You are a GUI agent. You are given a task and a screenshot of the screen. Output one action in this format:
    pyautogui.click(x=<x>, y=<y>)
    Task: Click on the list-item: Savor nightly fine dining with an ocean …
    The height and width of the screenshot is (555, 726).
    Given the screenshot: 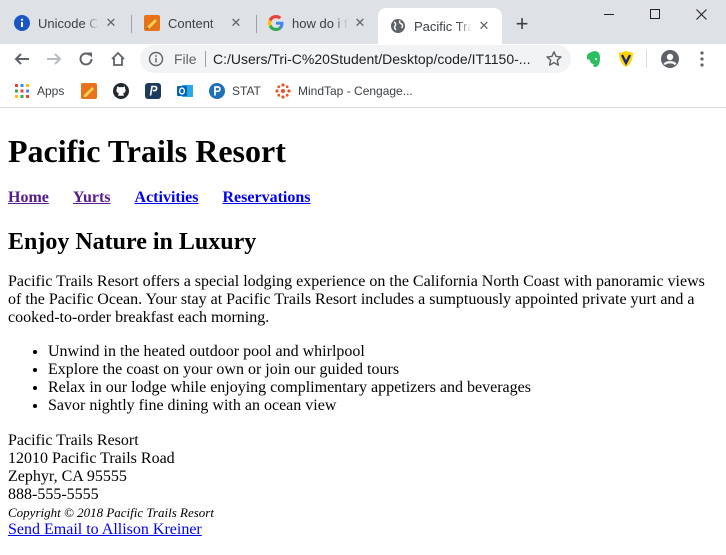 What is the action you would take?
    pyautogui.click(x=289, y=406)
    